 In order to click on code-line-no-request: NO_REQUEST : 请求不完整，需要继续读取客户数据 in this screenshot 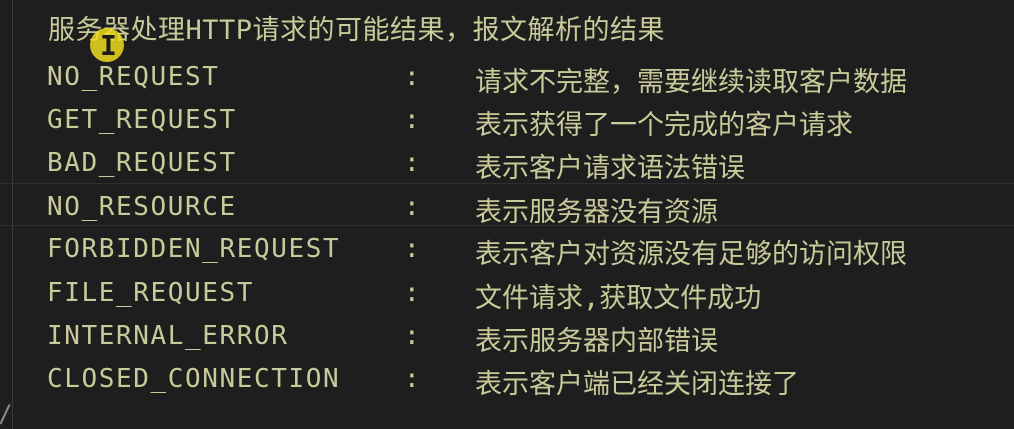, I will do `click(507, 75)`.